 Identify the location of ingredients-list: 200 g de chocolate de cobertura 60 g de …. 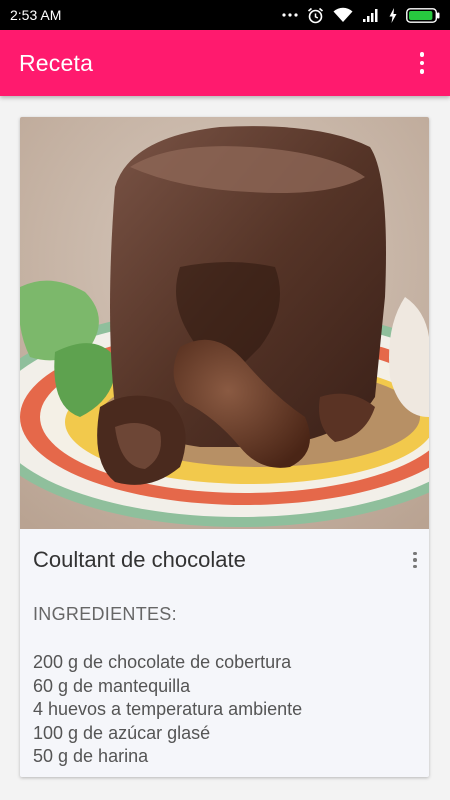
(167, 710).